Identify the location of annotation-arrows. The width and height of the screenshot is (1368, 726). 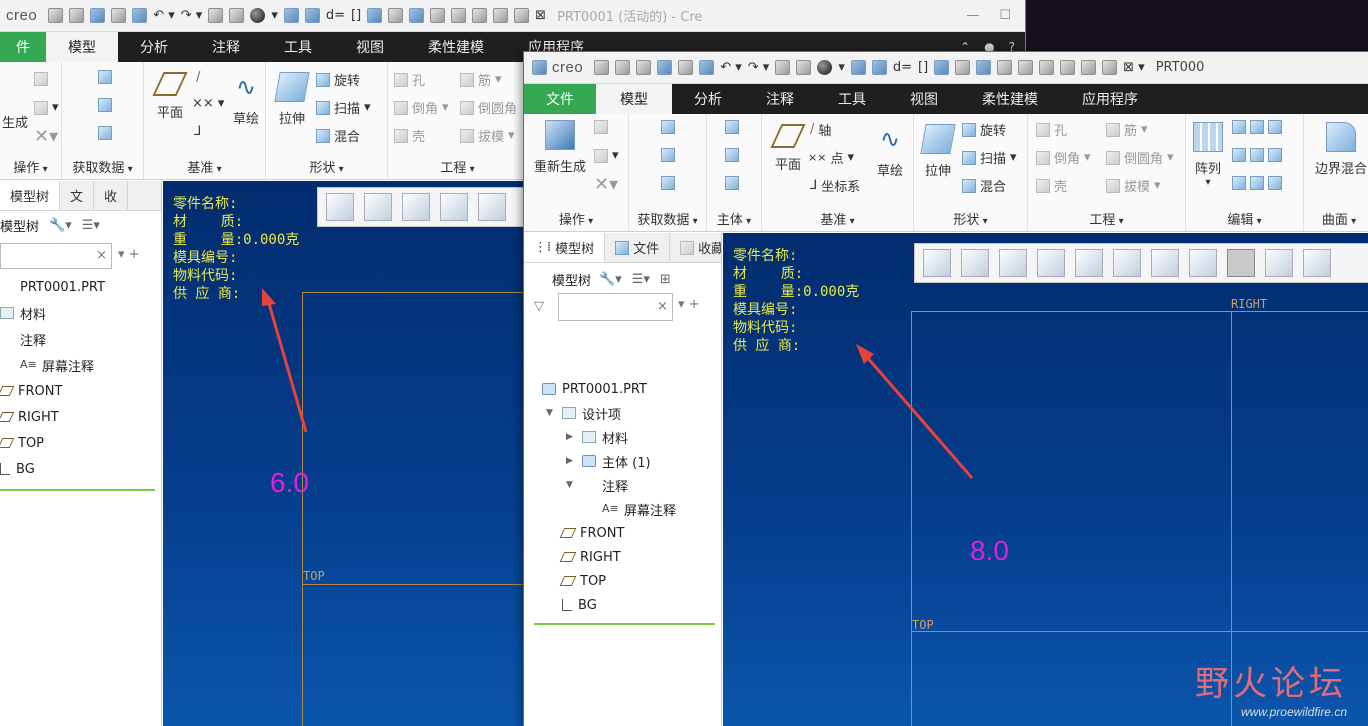
(618, 383).